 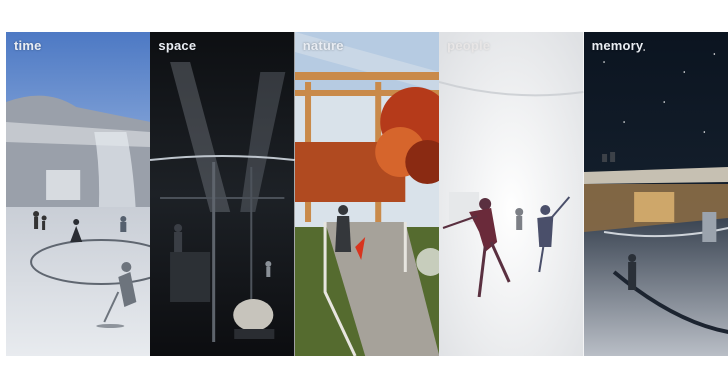 What do you see at coordinates (617, 45) in the screenshot?
I see `panel-label-memory: memory` at bounding box center [617, 45].